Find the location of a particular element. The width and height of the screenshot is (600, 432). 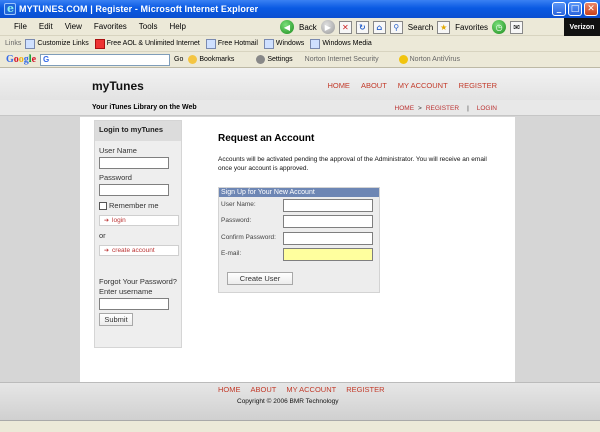

link-windows: Windows is located at coordinates (284, 43).